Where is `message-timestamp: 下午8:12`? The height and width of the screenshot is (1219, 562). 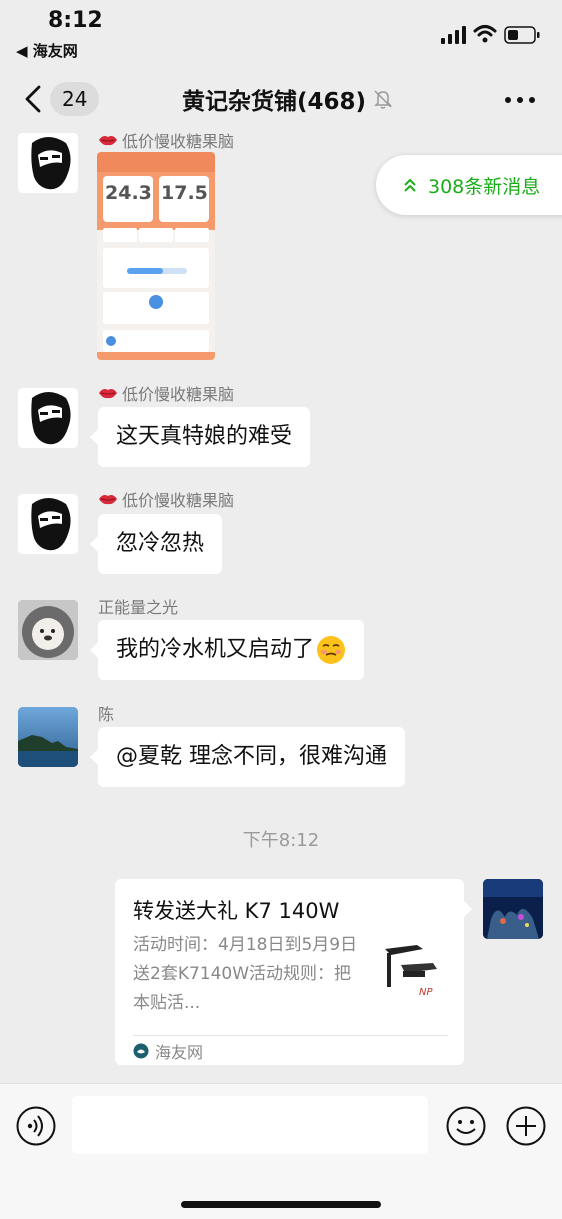
message-timestamp: 下午8:12 is located at coordinates (281, 840).